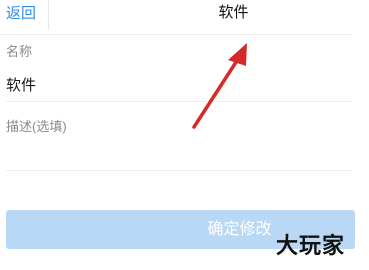  What do you see at coordinates (19, 51) in the screenshot?
I see `name-field-label: 名称` at bounding box center [19, 51].